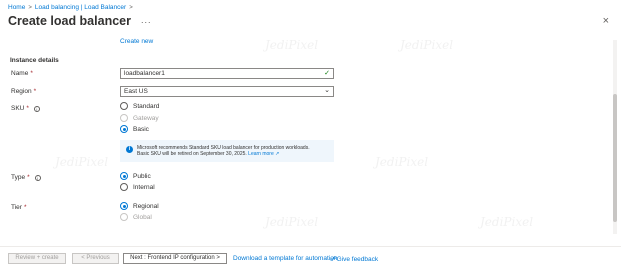  What do you see at coordinates (285, 258) in the screenshot?
I see `download-template-link: Download a template for automation` at bounding box center [285, 258].